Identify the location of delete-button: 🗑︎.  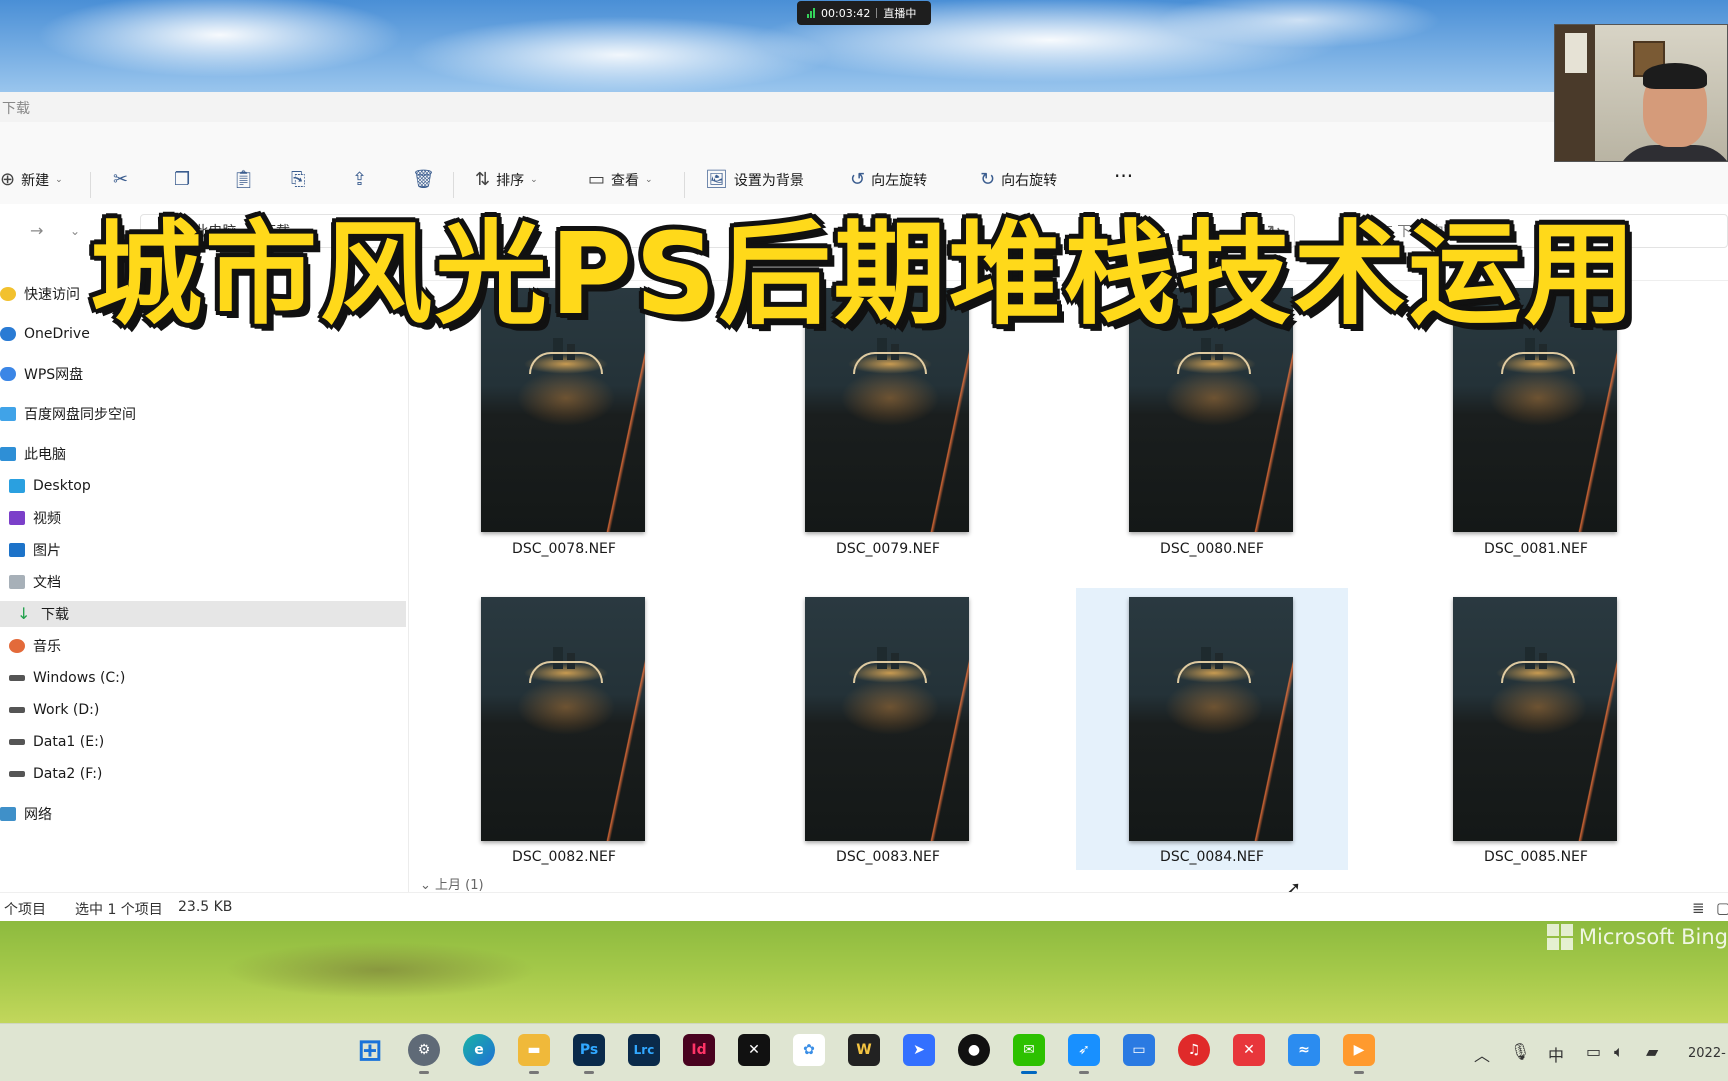
(423, 179).